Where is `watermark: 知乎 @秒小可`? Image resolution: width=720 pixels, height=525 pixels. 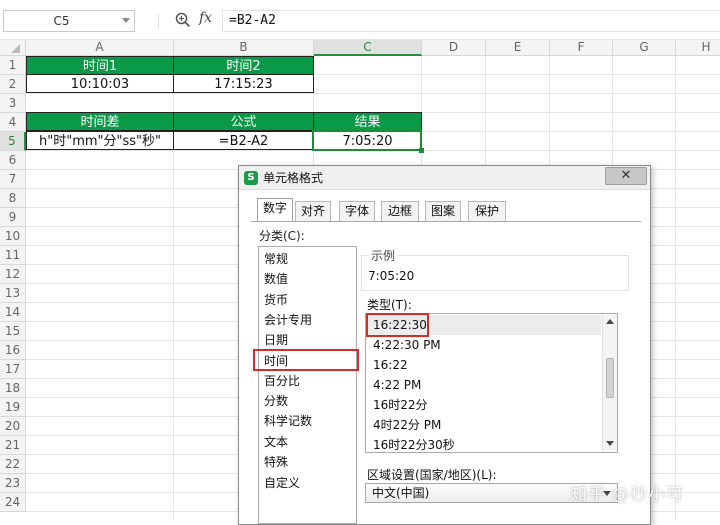 watermark: 知乎 @秒小可 is located at coordinates (627, 495).